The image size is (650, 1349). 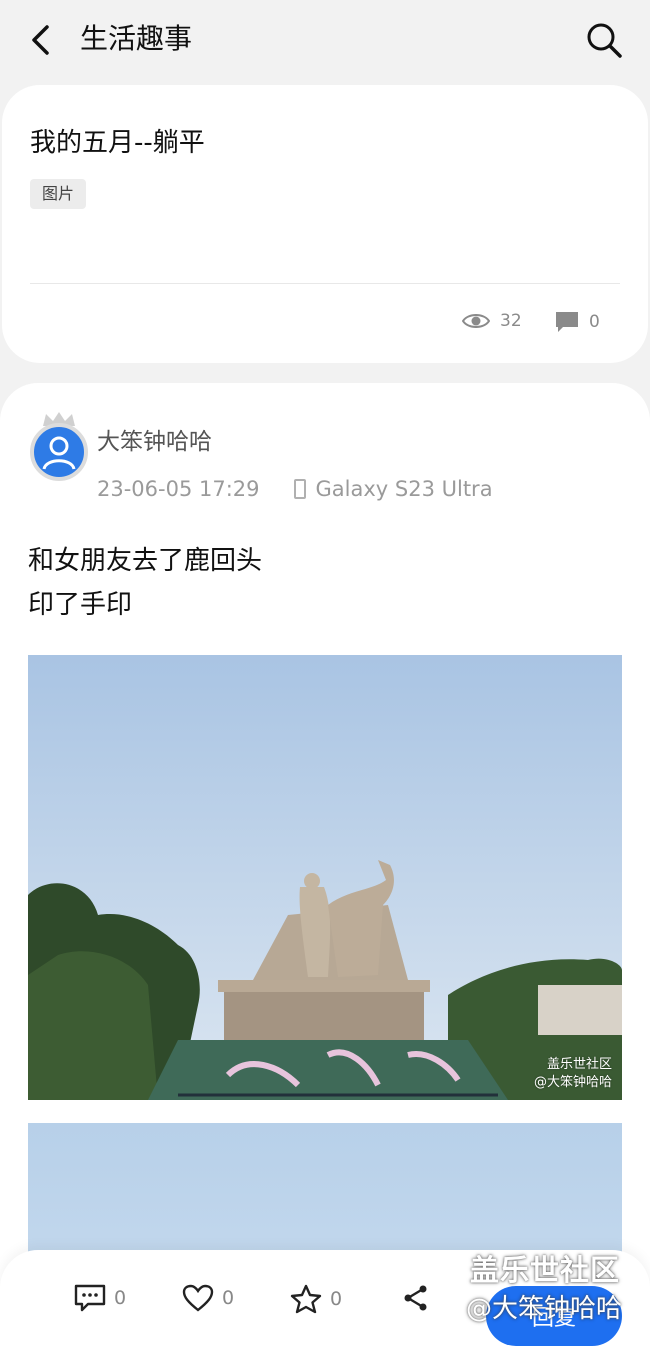 What do you see at coordinates (154, 442) in the screenshot?
I see `author-name: 大笨钟哈哈` at bounding box center [154, 442].